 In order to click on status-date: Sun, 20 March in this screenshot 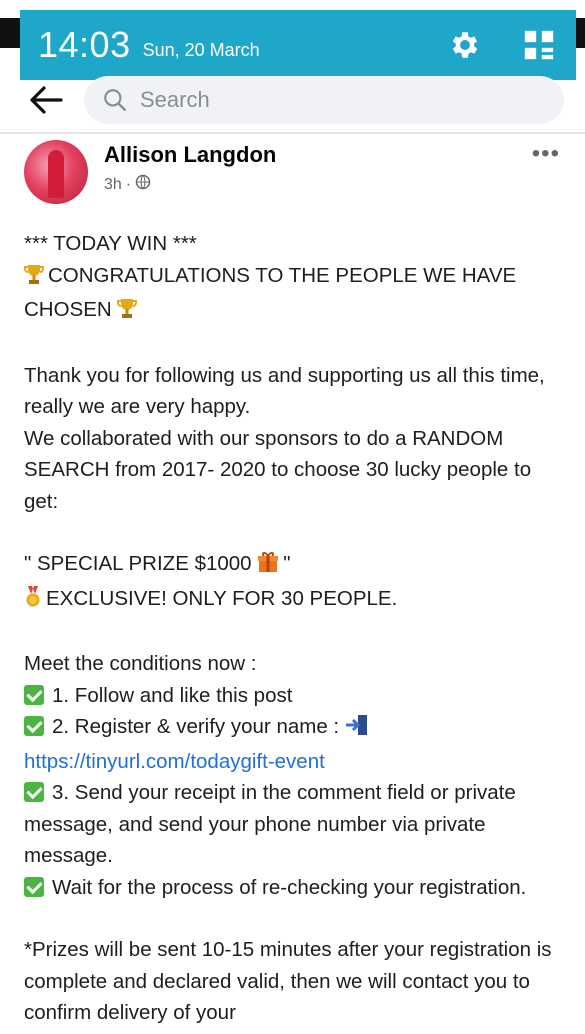, I will do `click(201, 49)`.